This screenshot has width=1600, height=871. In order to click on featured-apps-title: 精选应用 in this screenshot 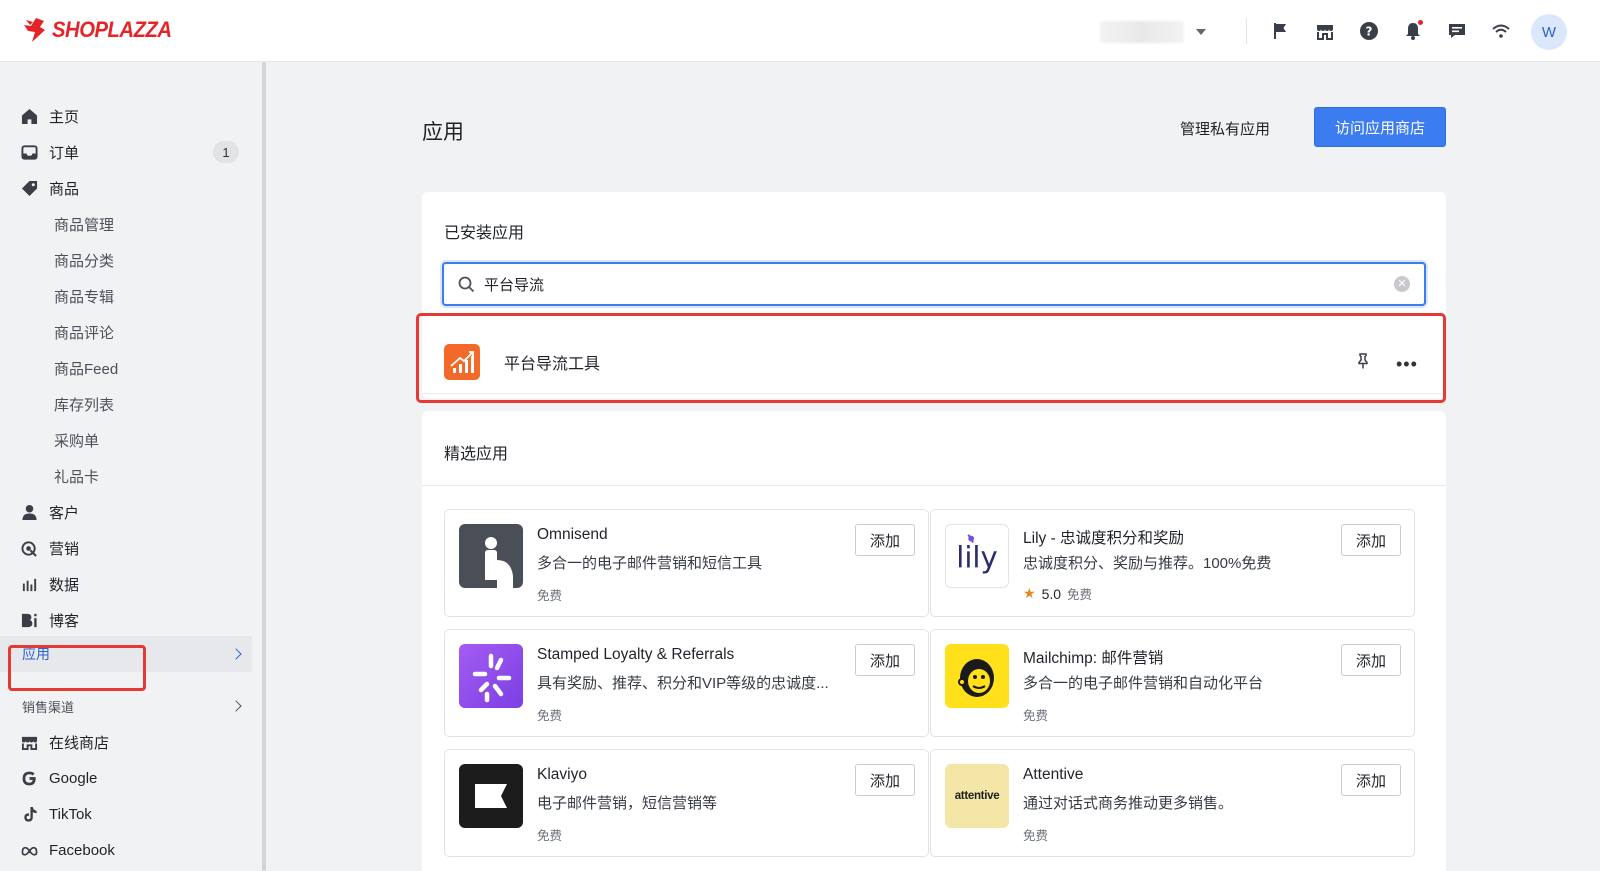, I will do `click(476, 454)`.